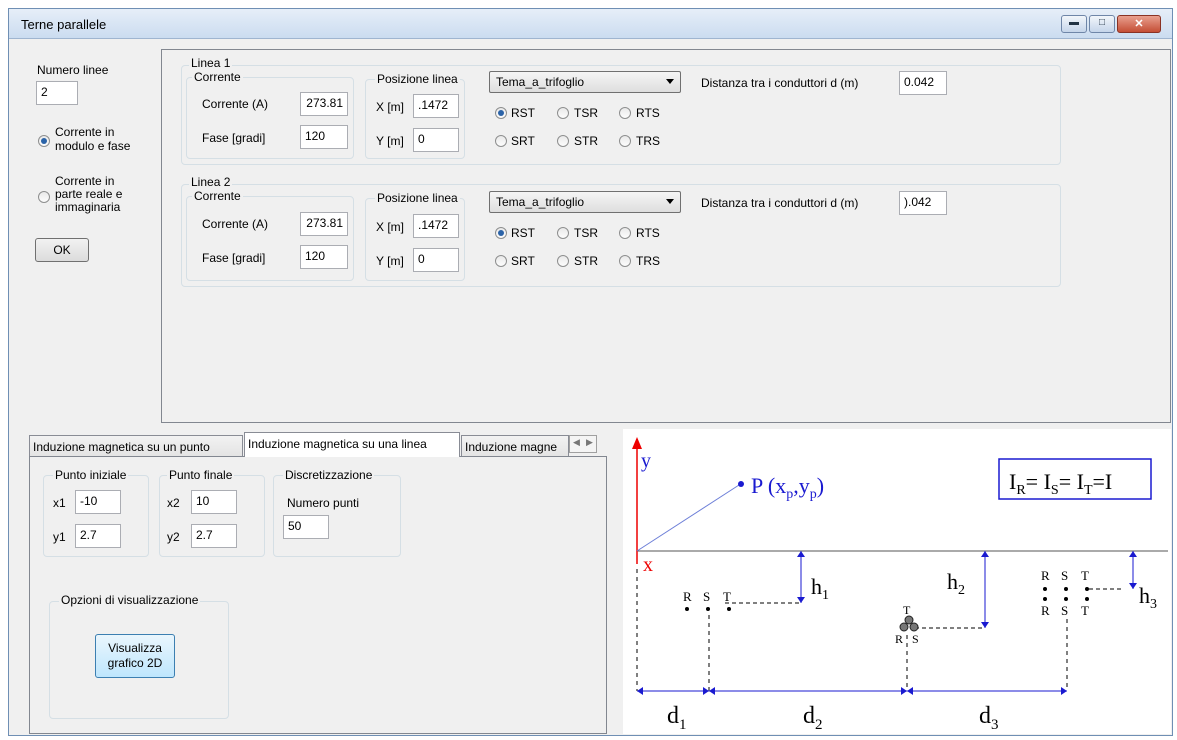 This screenshot has width=1177, height=740. Describe the element at coordinates (436, 106) in the screenshot. I see `line1-x-input: ‪.1472` at that location.